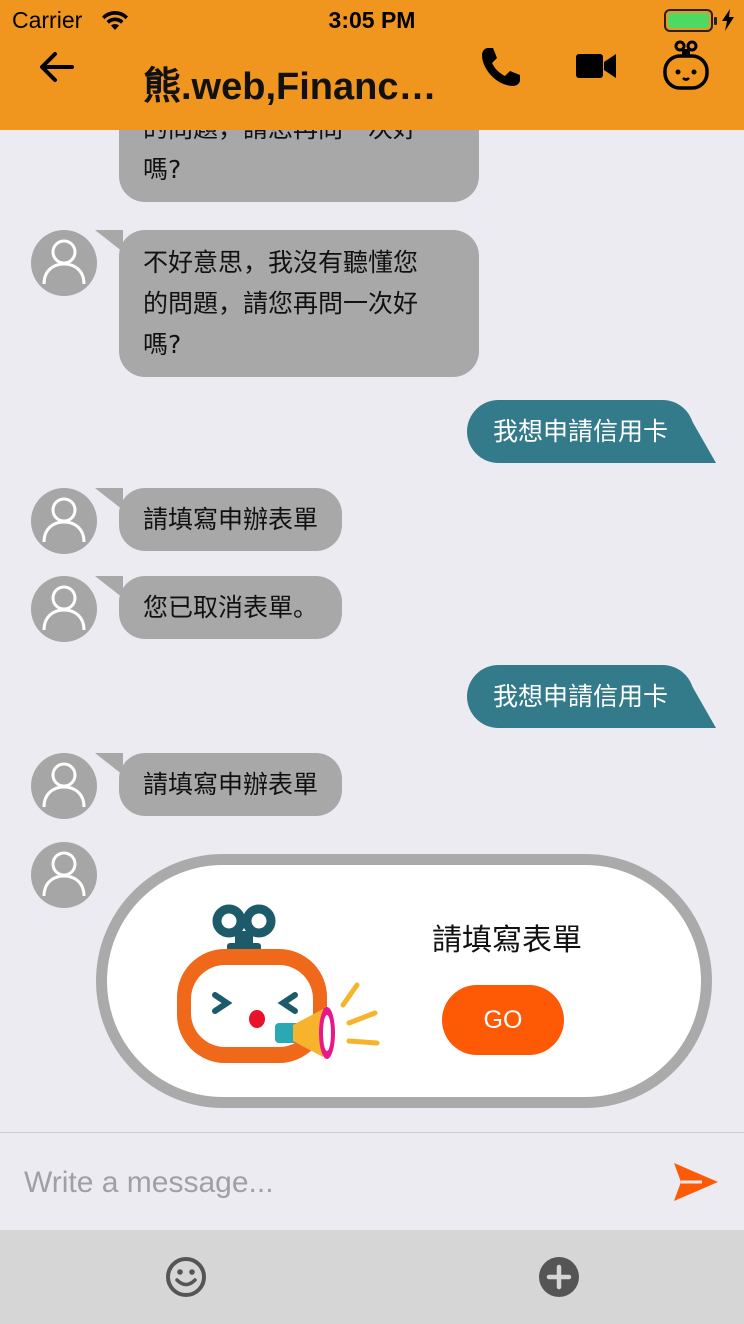 This screenshot has width=744, height=1324. I want to click on bot-message-text: 的問題，請您再問一次好嗎?, so click(280, 157).